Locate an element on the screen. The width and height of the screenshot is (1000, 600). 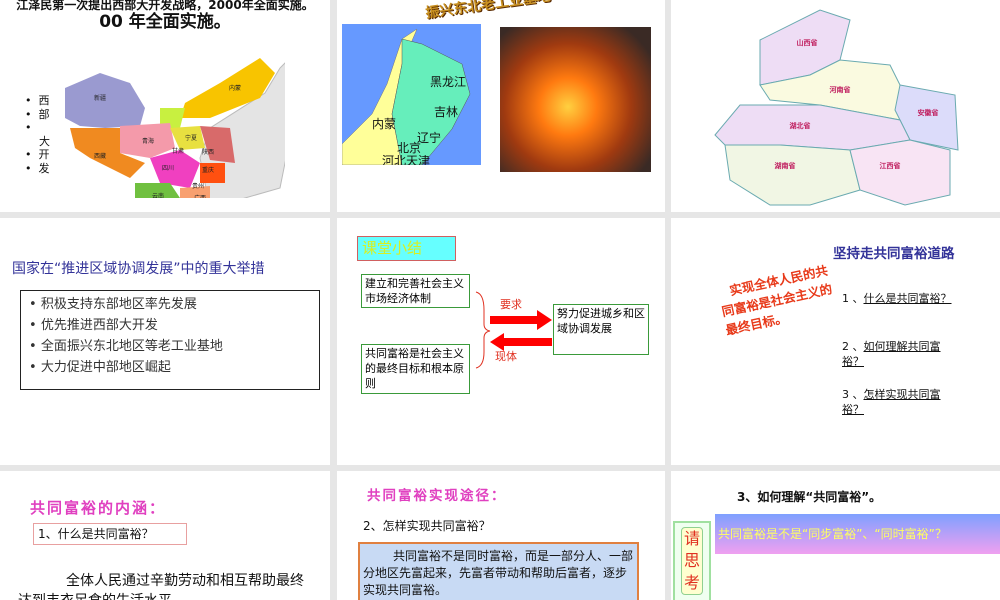
svg-text: 湖南省 is located at coordinates (785, 165).